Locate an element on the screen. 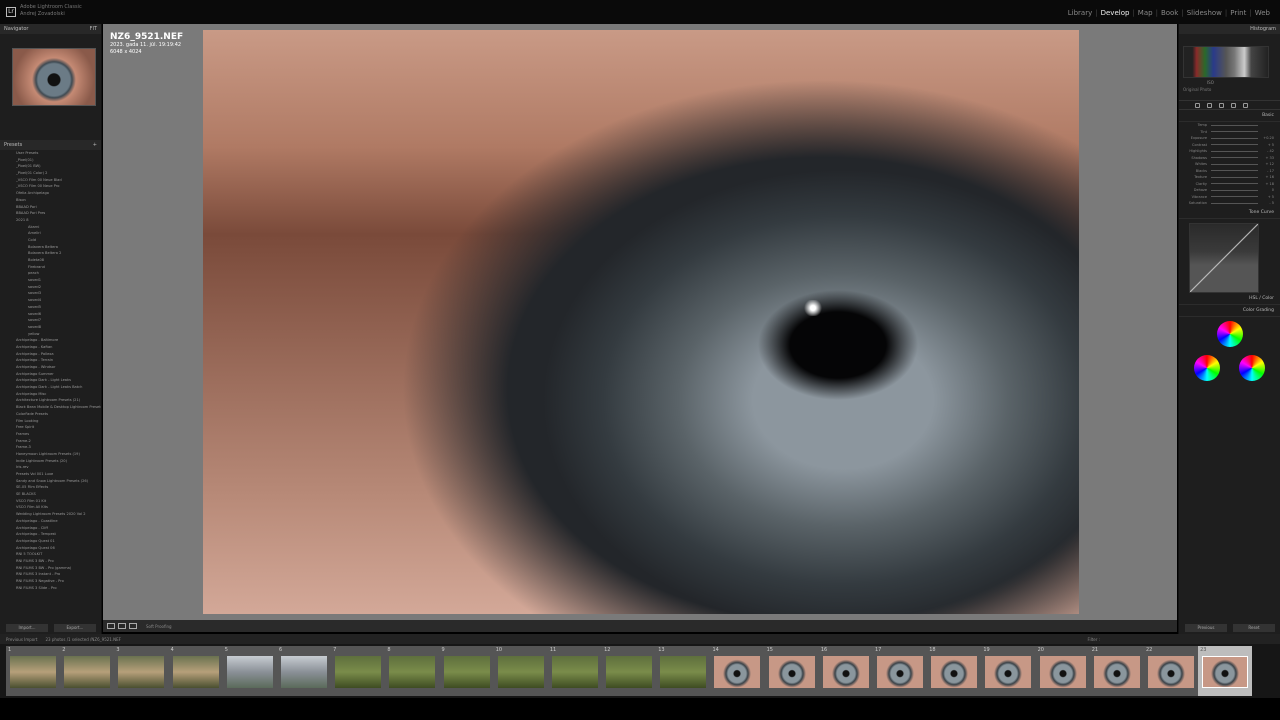 The image size is (1280, 720). filmstrip-thumbnail: 4 is located at coordinates (195, 671).